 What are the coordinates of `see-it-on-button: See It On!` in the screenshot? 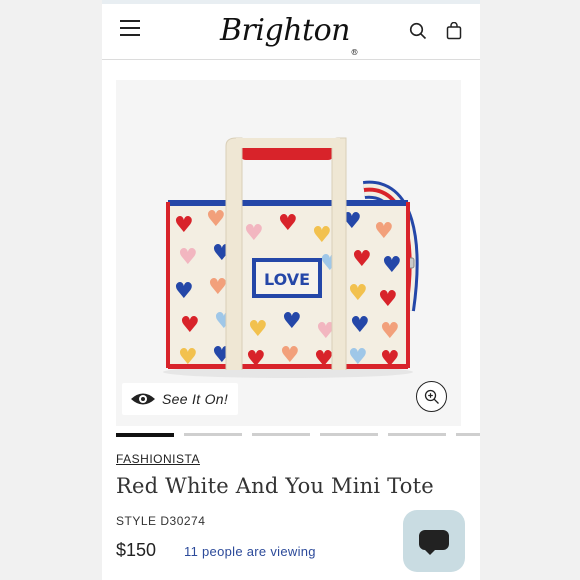 It's located at (180, 399).